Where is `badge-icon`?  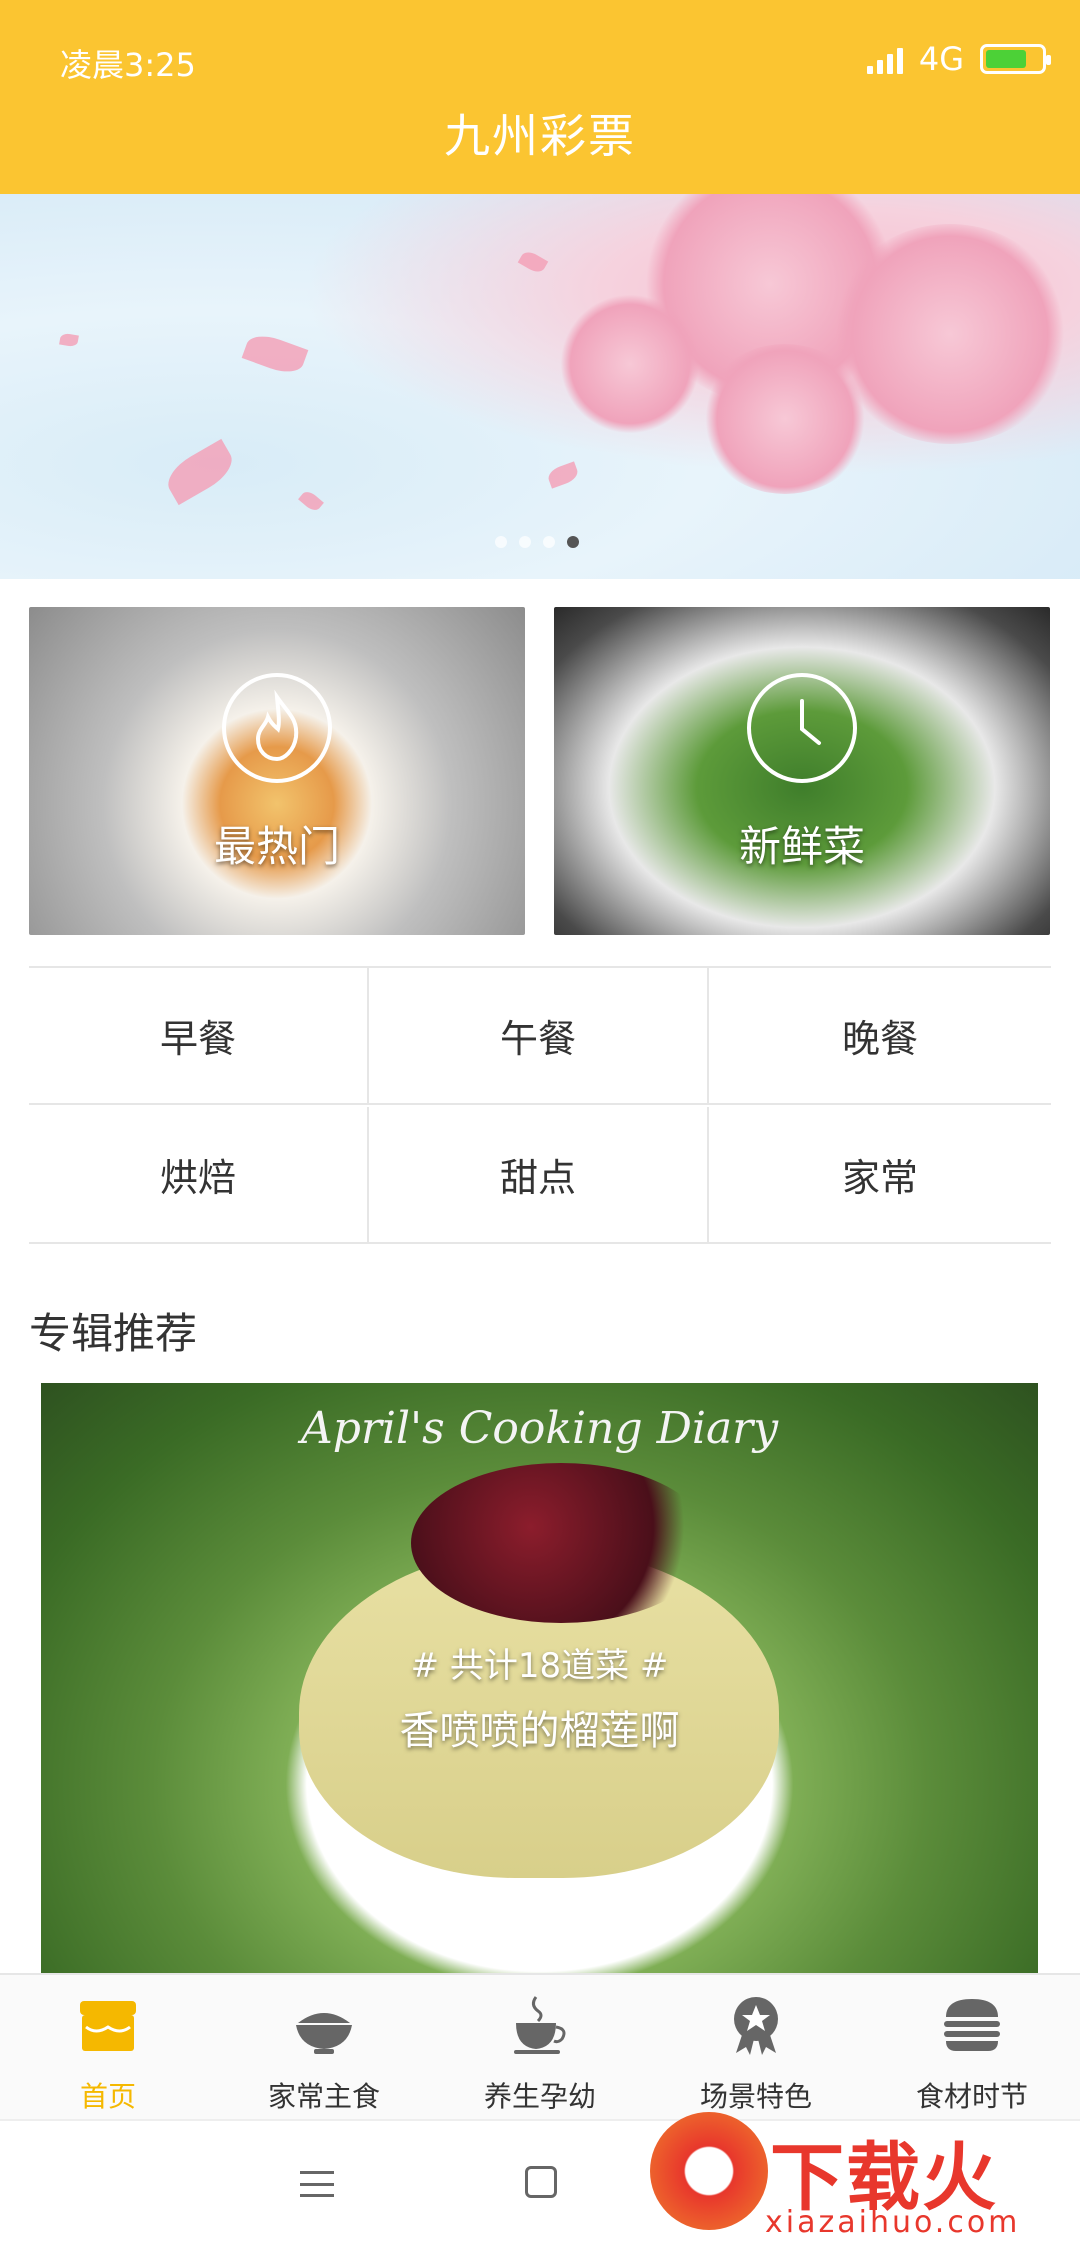 badge-icon is located at coordinates (756, 2026).